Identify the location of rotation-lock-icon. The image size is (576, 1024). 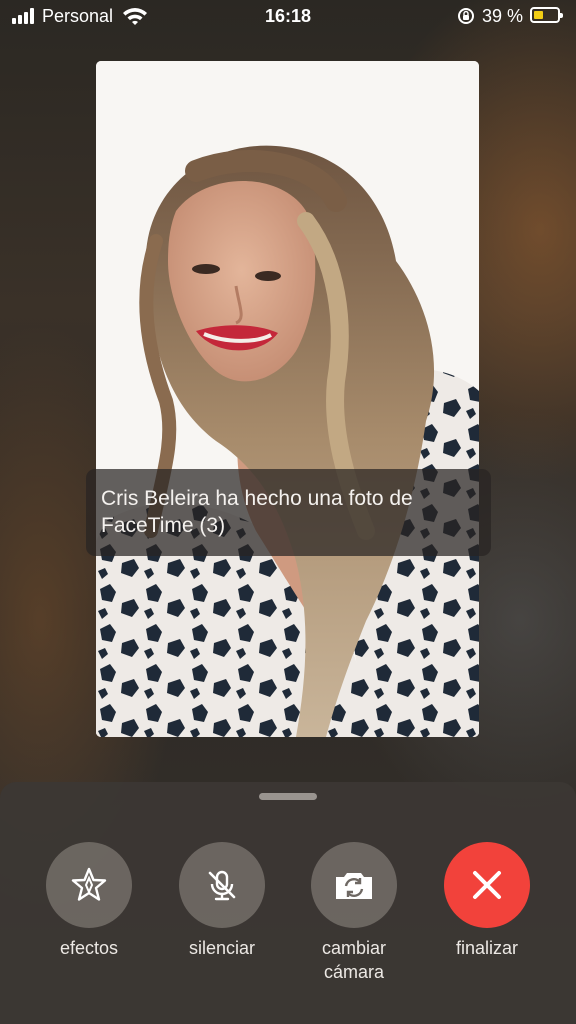
(466, 16).